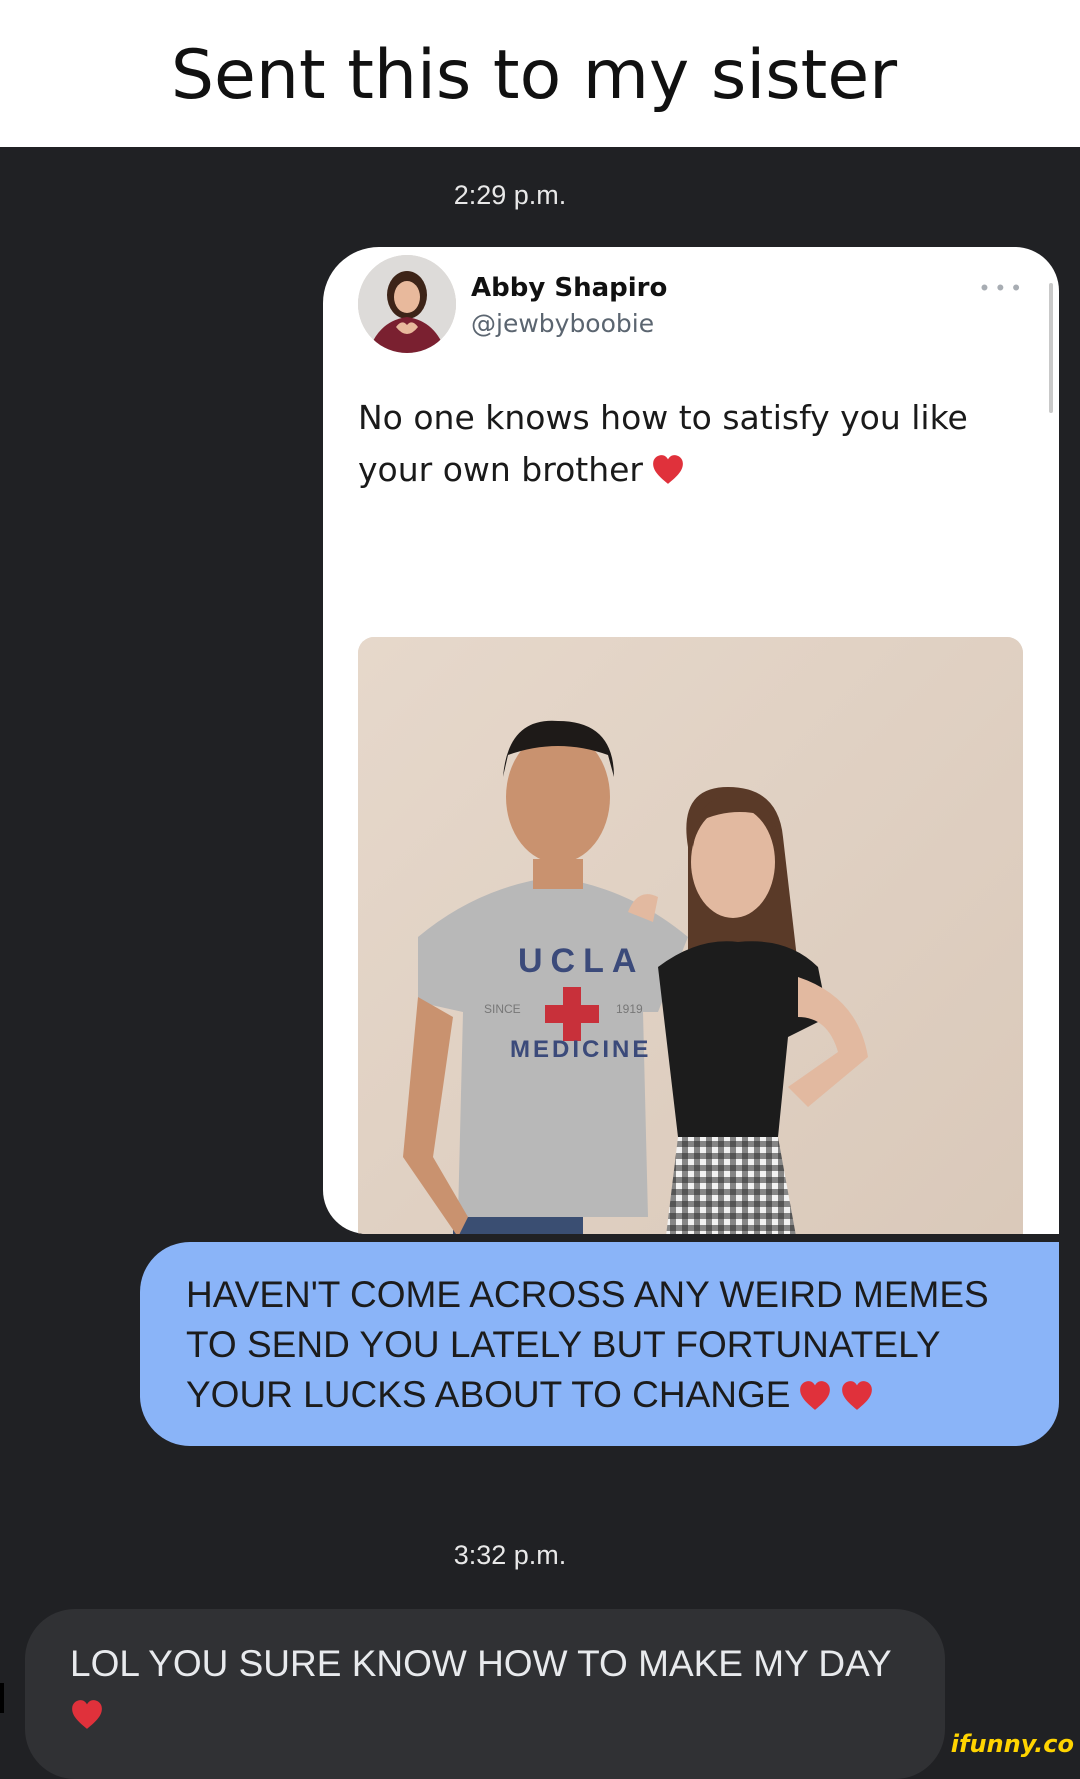 The height and width of the screenshot is (1779, 1080). I want to click on ifunny-watermark: ifunny.co, so click(1012, 1744).